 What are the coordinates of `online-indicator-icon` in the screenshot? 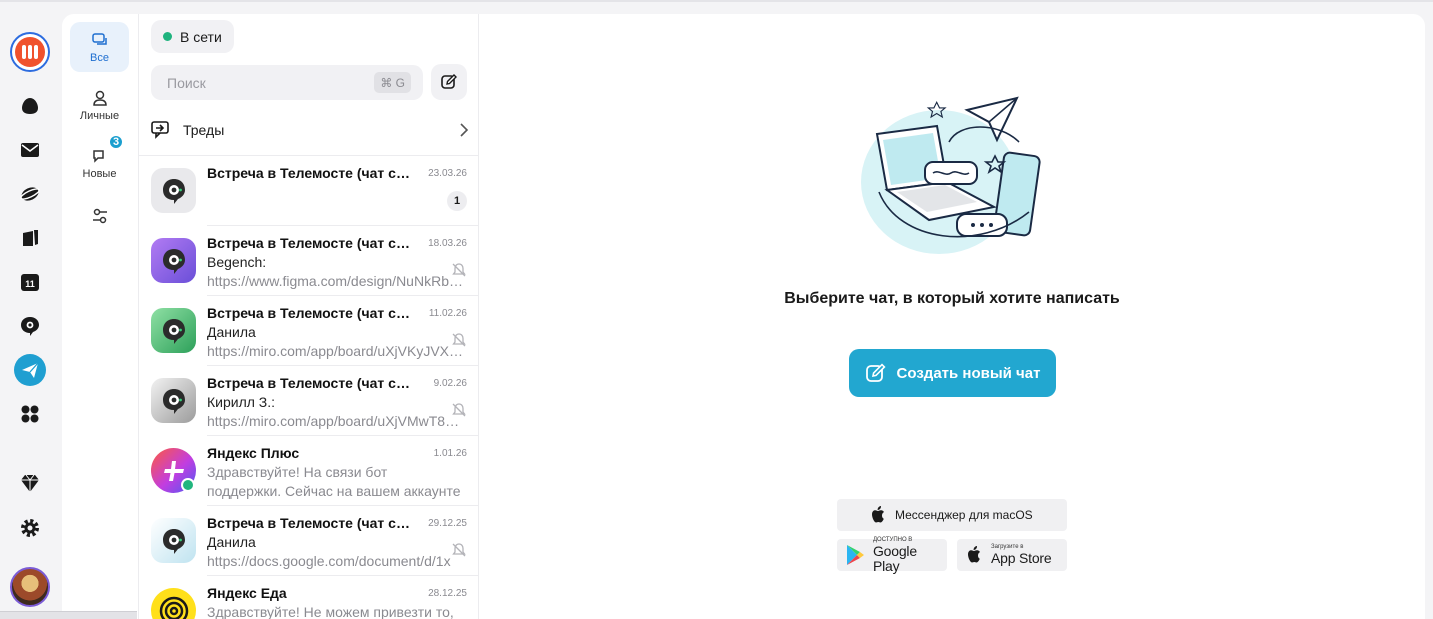 It's located at (188, 485).